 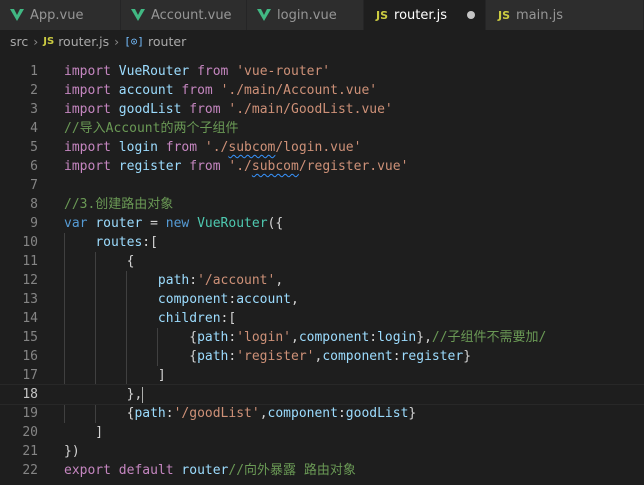 I want to click on line-number: 4, so click(x=34, y=128).